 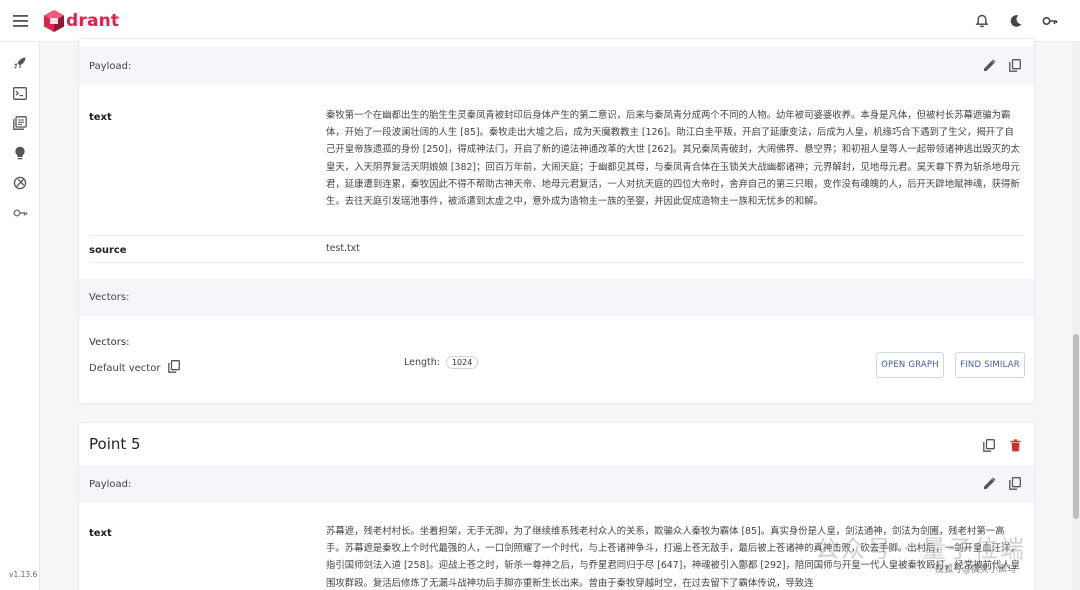 I want to click on page-scrollbar, so click(x=1076, y=316).